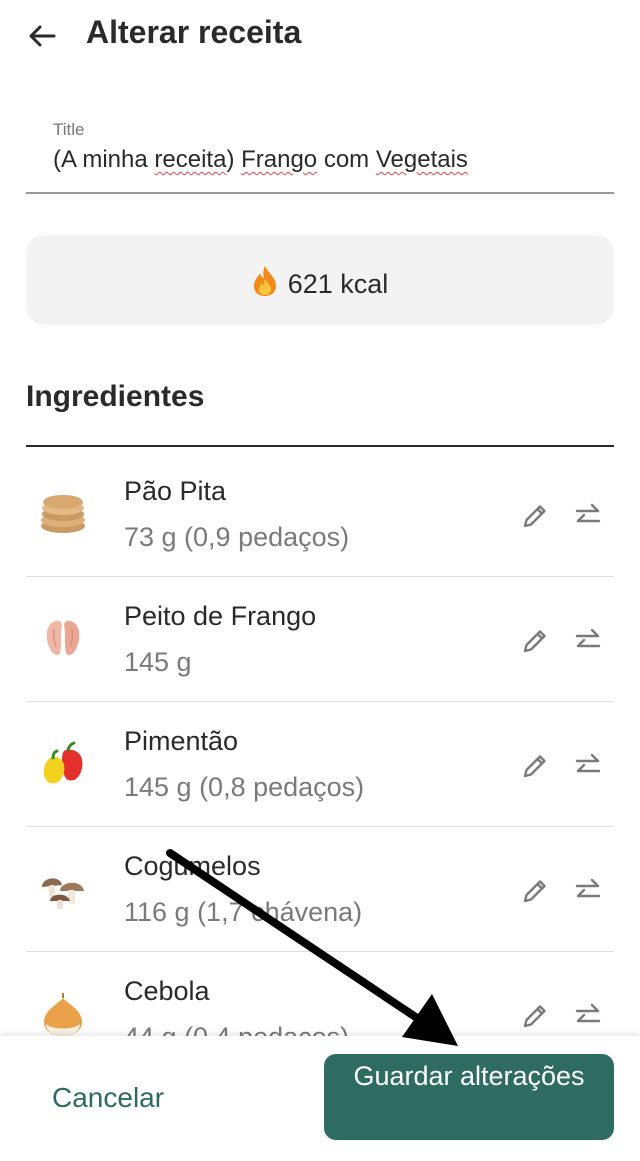 The height and width of the screenshot is (1161, 640). Describe the element at coordinates (192, 866) in the screenshot. I see `ingredient-name: Cogumelos` at that location.